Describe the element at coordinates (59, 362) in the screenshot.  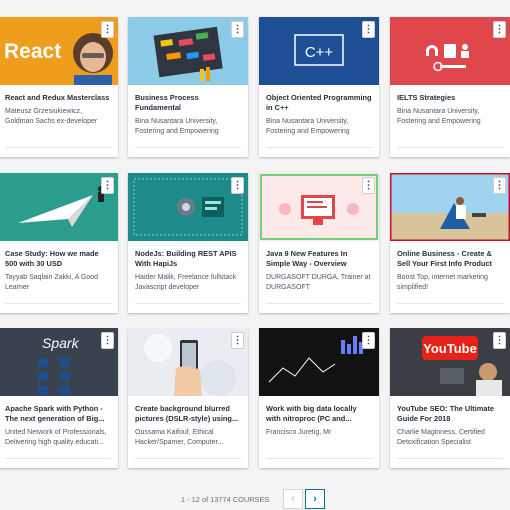
I see `course-thumbnail: Spark ⋮` at that location.